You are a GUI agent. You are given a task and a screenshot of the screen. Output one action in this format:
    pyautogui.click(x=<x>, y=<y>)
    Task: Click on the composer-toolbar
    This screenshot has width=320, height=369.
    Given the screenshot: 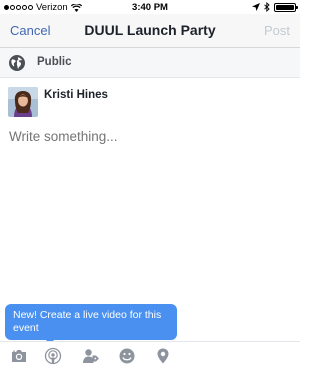 What is the action you would take?
    pyautogui.click(x=150, y=355)
    